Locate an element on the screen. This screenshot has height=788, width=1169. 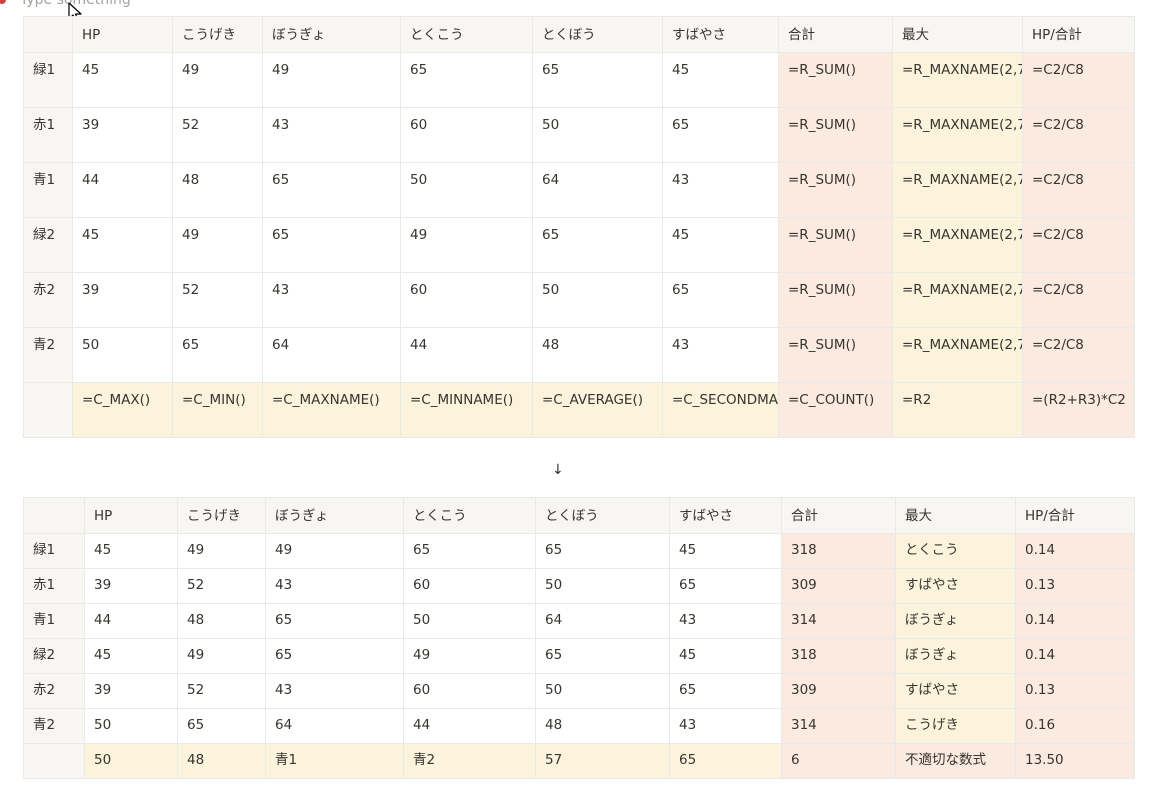
footer-cell: =C_COUNT() is located at coordinates (835, 410).